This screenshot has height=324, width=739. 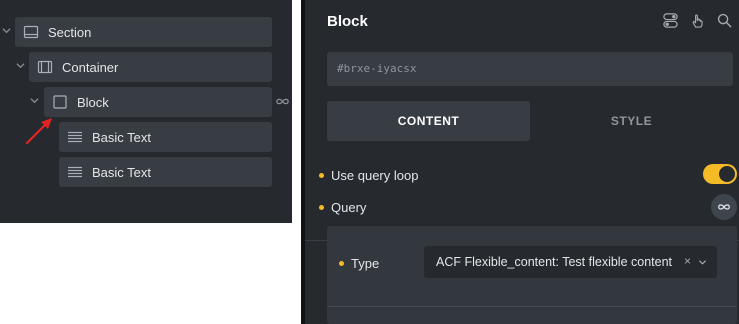 I want to click on divider, so click(x=532, y=306).